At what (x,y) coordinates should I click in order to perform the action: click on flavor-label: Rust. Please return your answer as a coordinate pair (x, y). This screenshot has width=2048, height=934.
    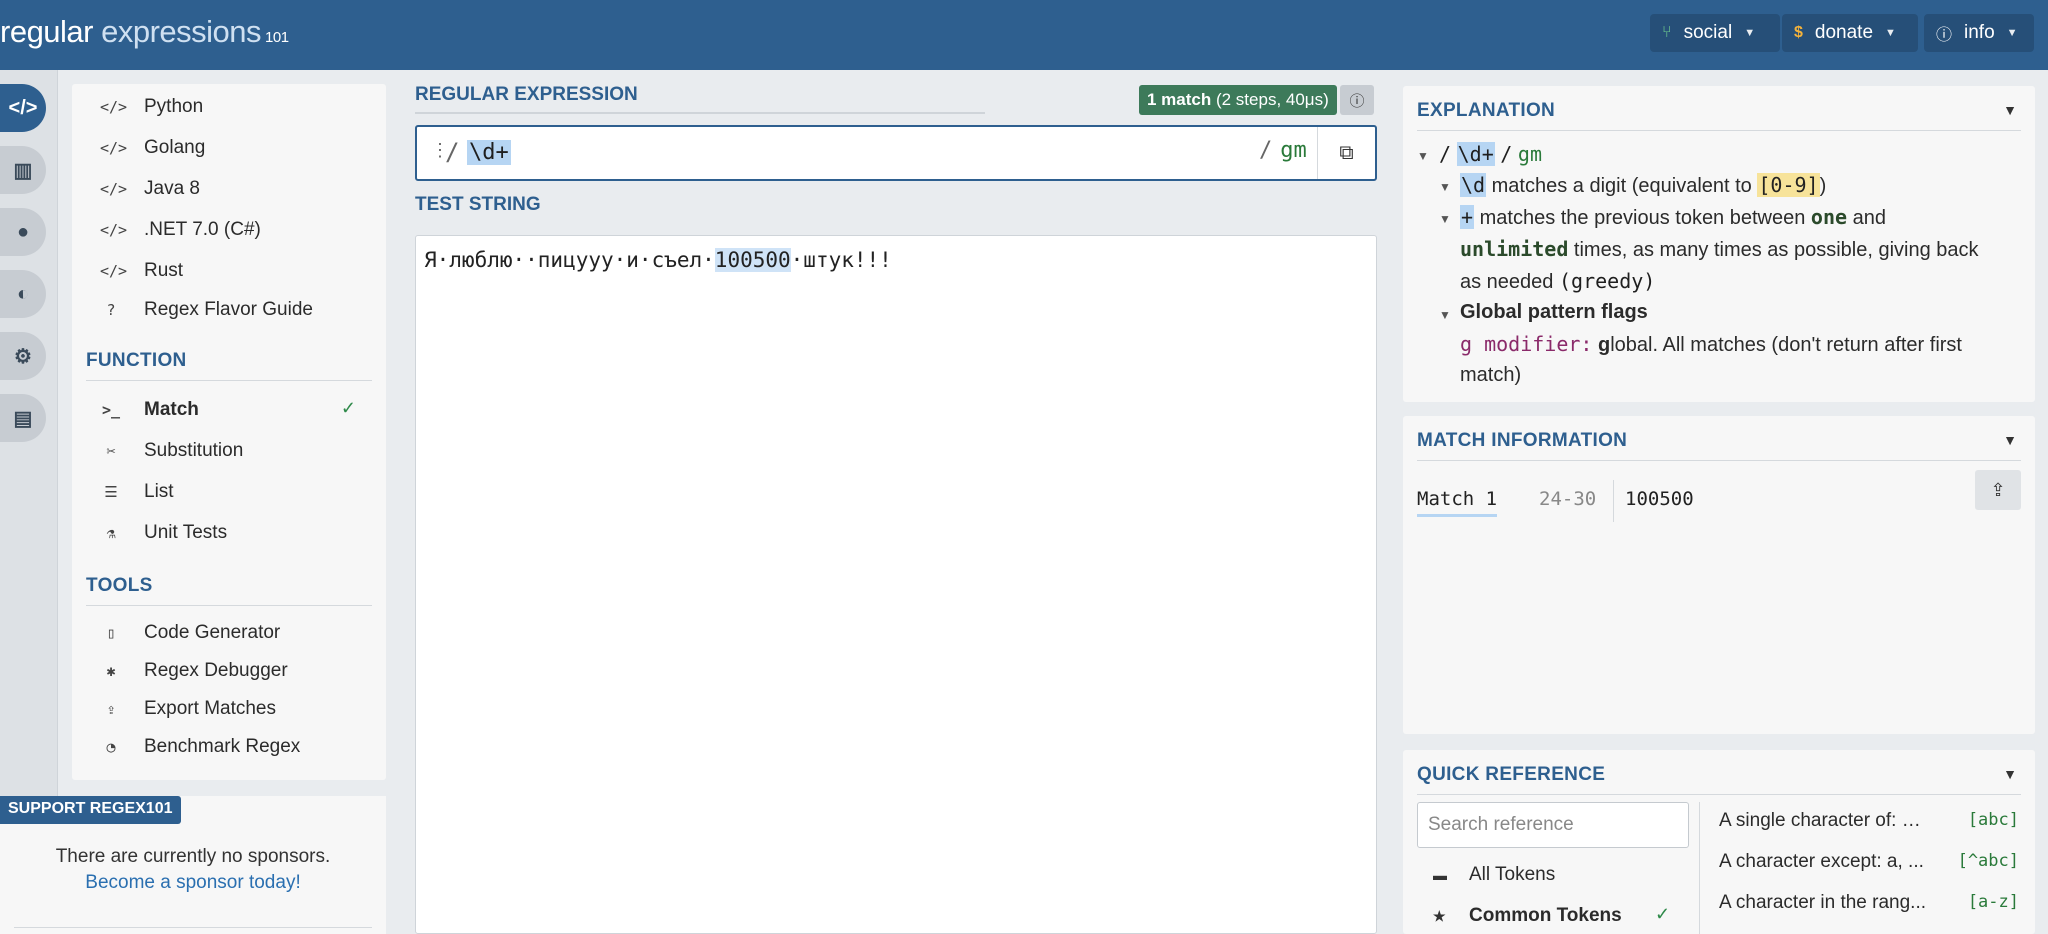
    Looking at the image, I should click on (164, 270).